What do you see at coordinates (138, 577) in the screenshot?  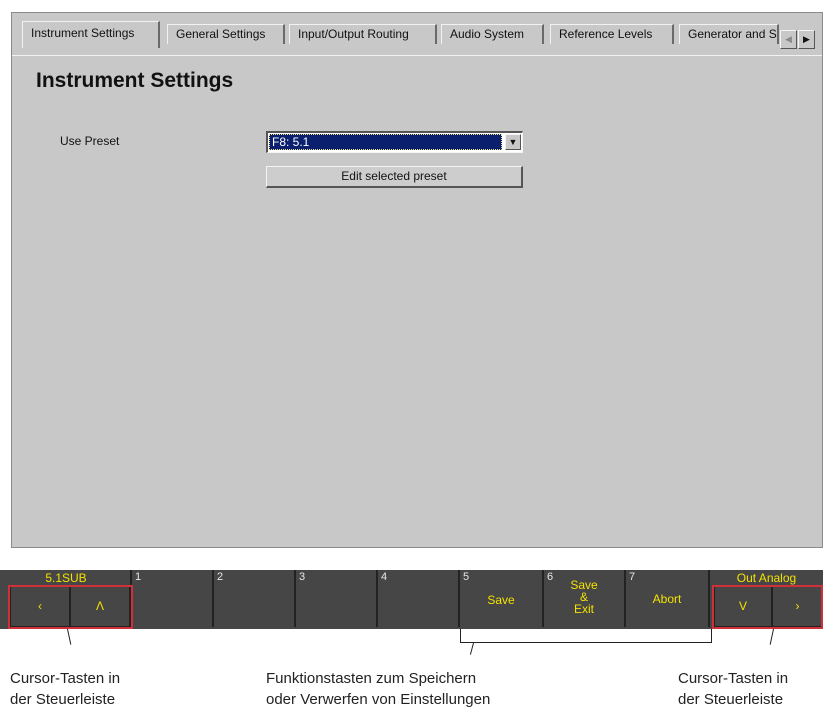 I see `key-number: 1` at bounding box center [138, 577].